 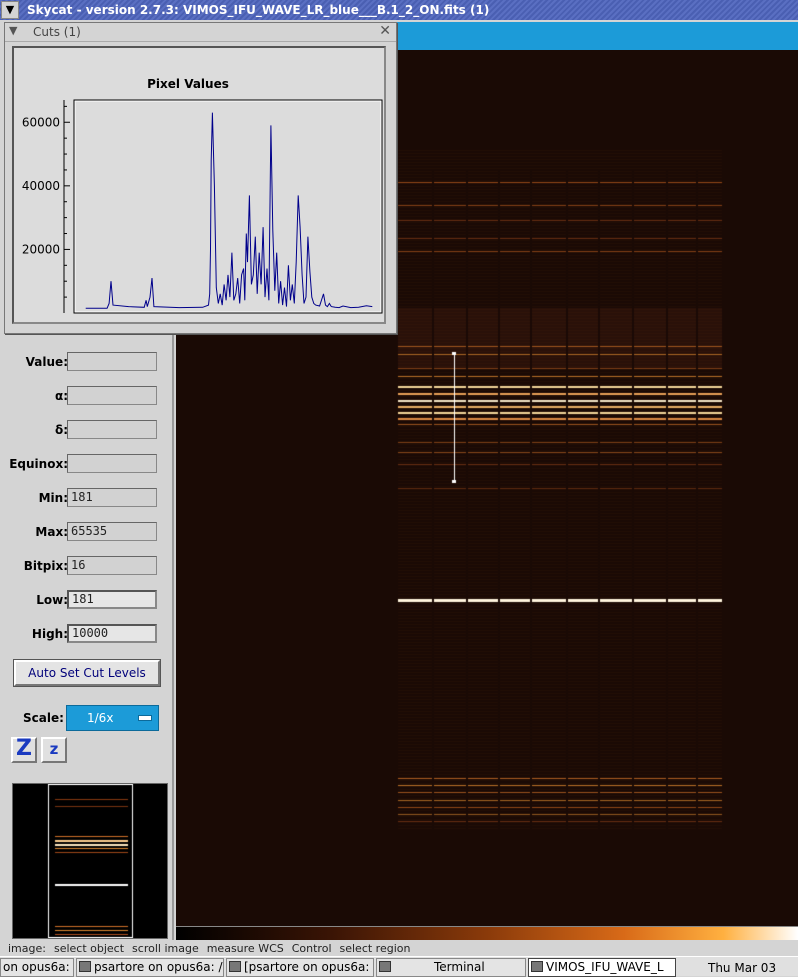 I want to click on taskbar-clock: Thu Mar 03, so click(x=742, y=968).